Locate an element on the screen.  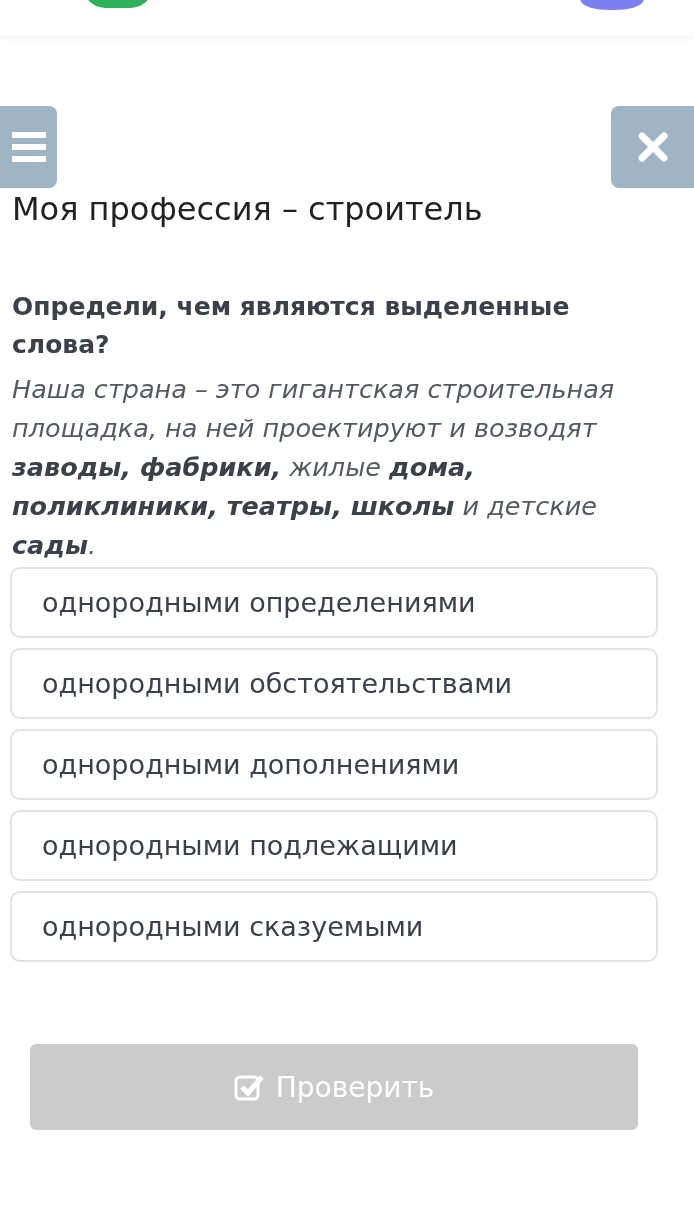
question-text: Определи, чем являются выделенные слова? is located at coordinates (291, 326).